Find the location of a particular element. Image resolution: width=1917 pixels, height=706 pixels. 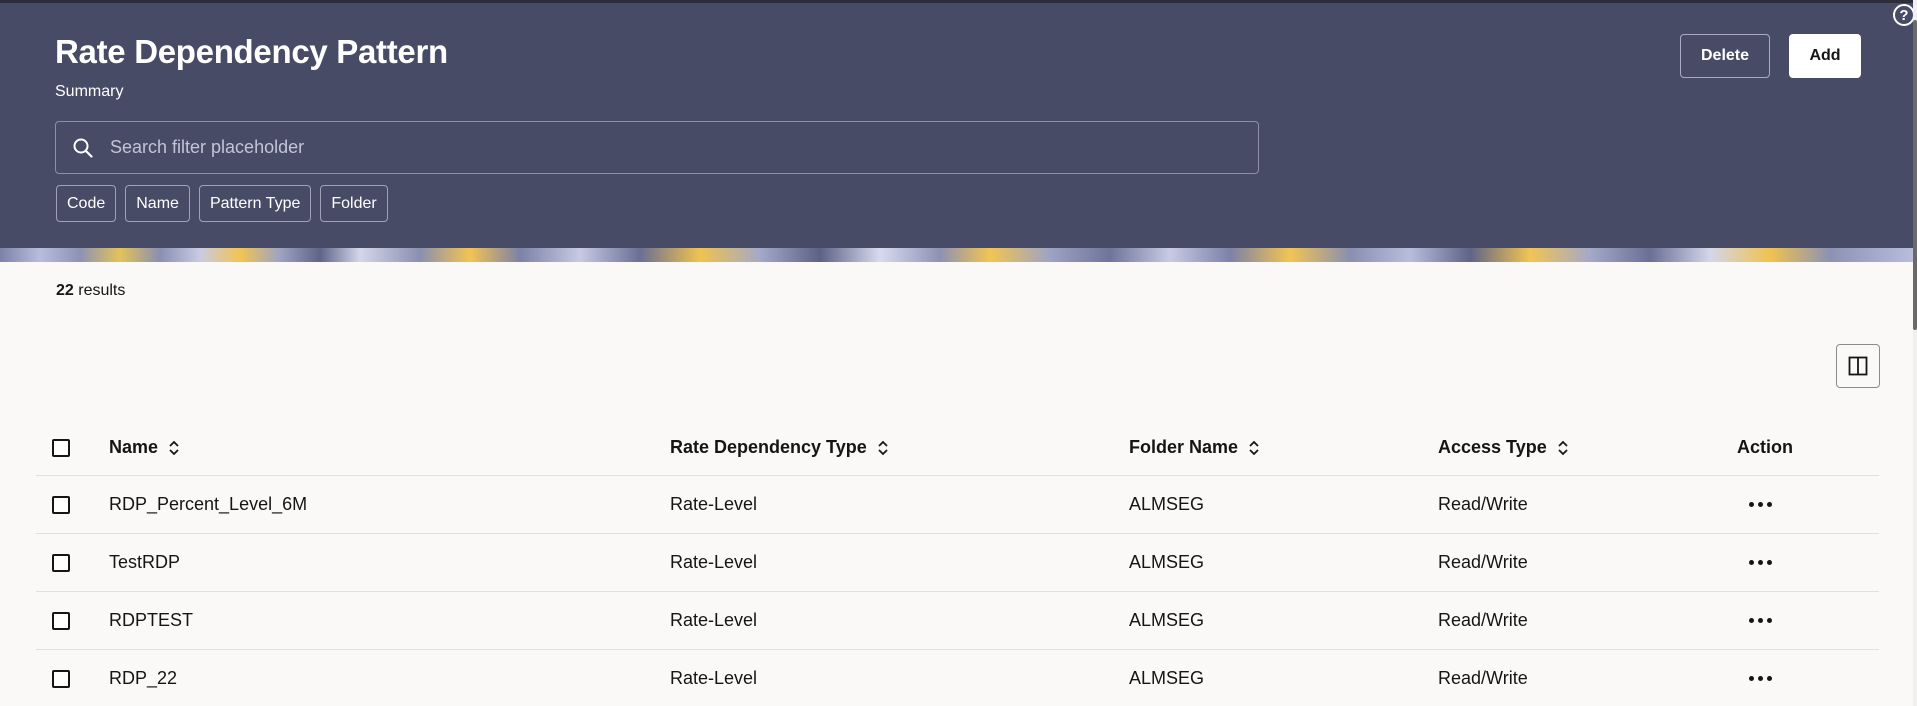

results-count: 22 results is located at coordinates (90, 291).